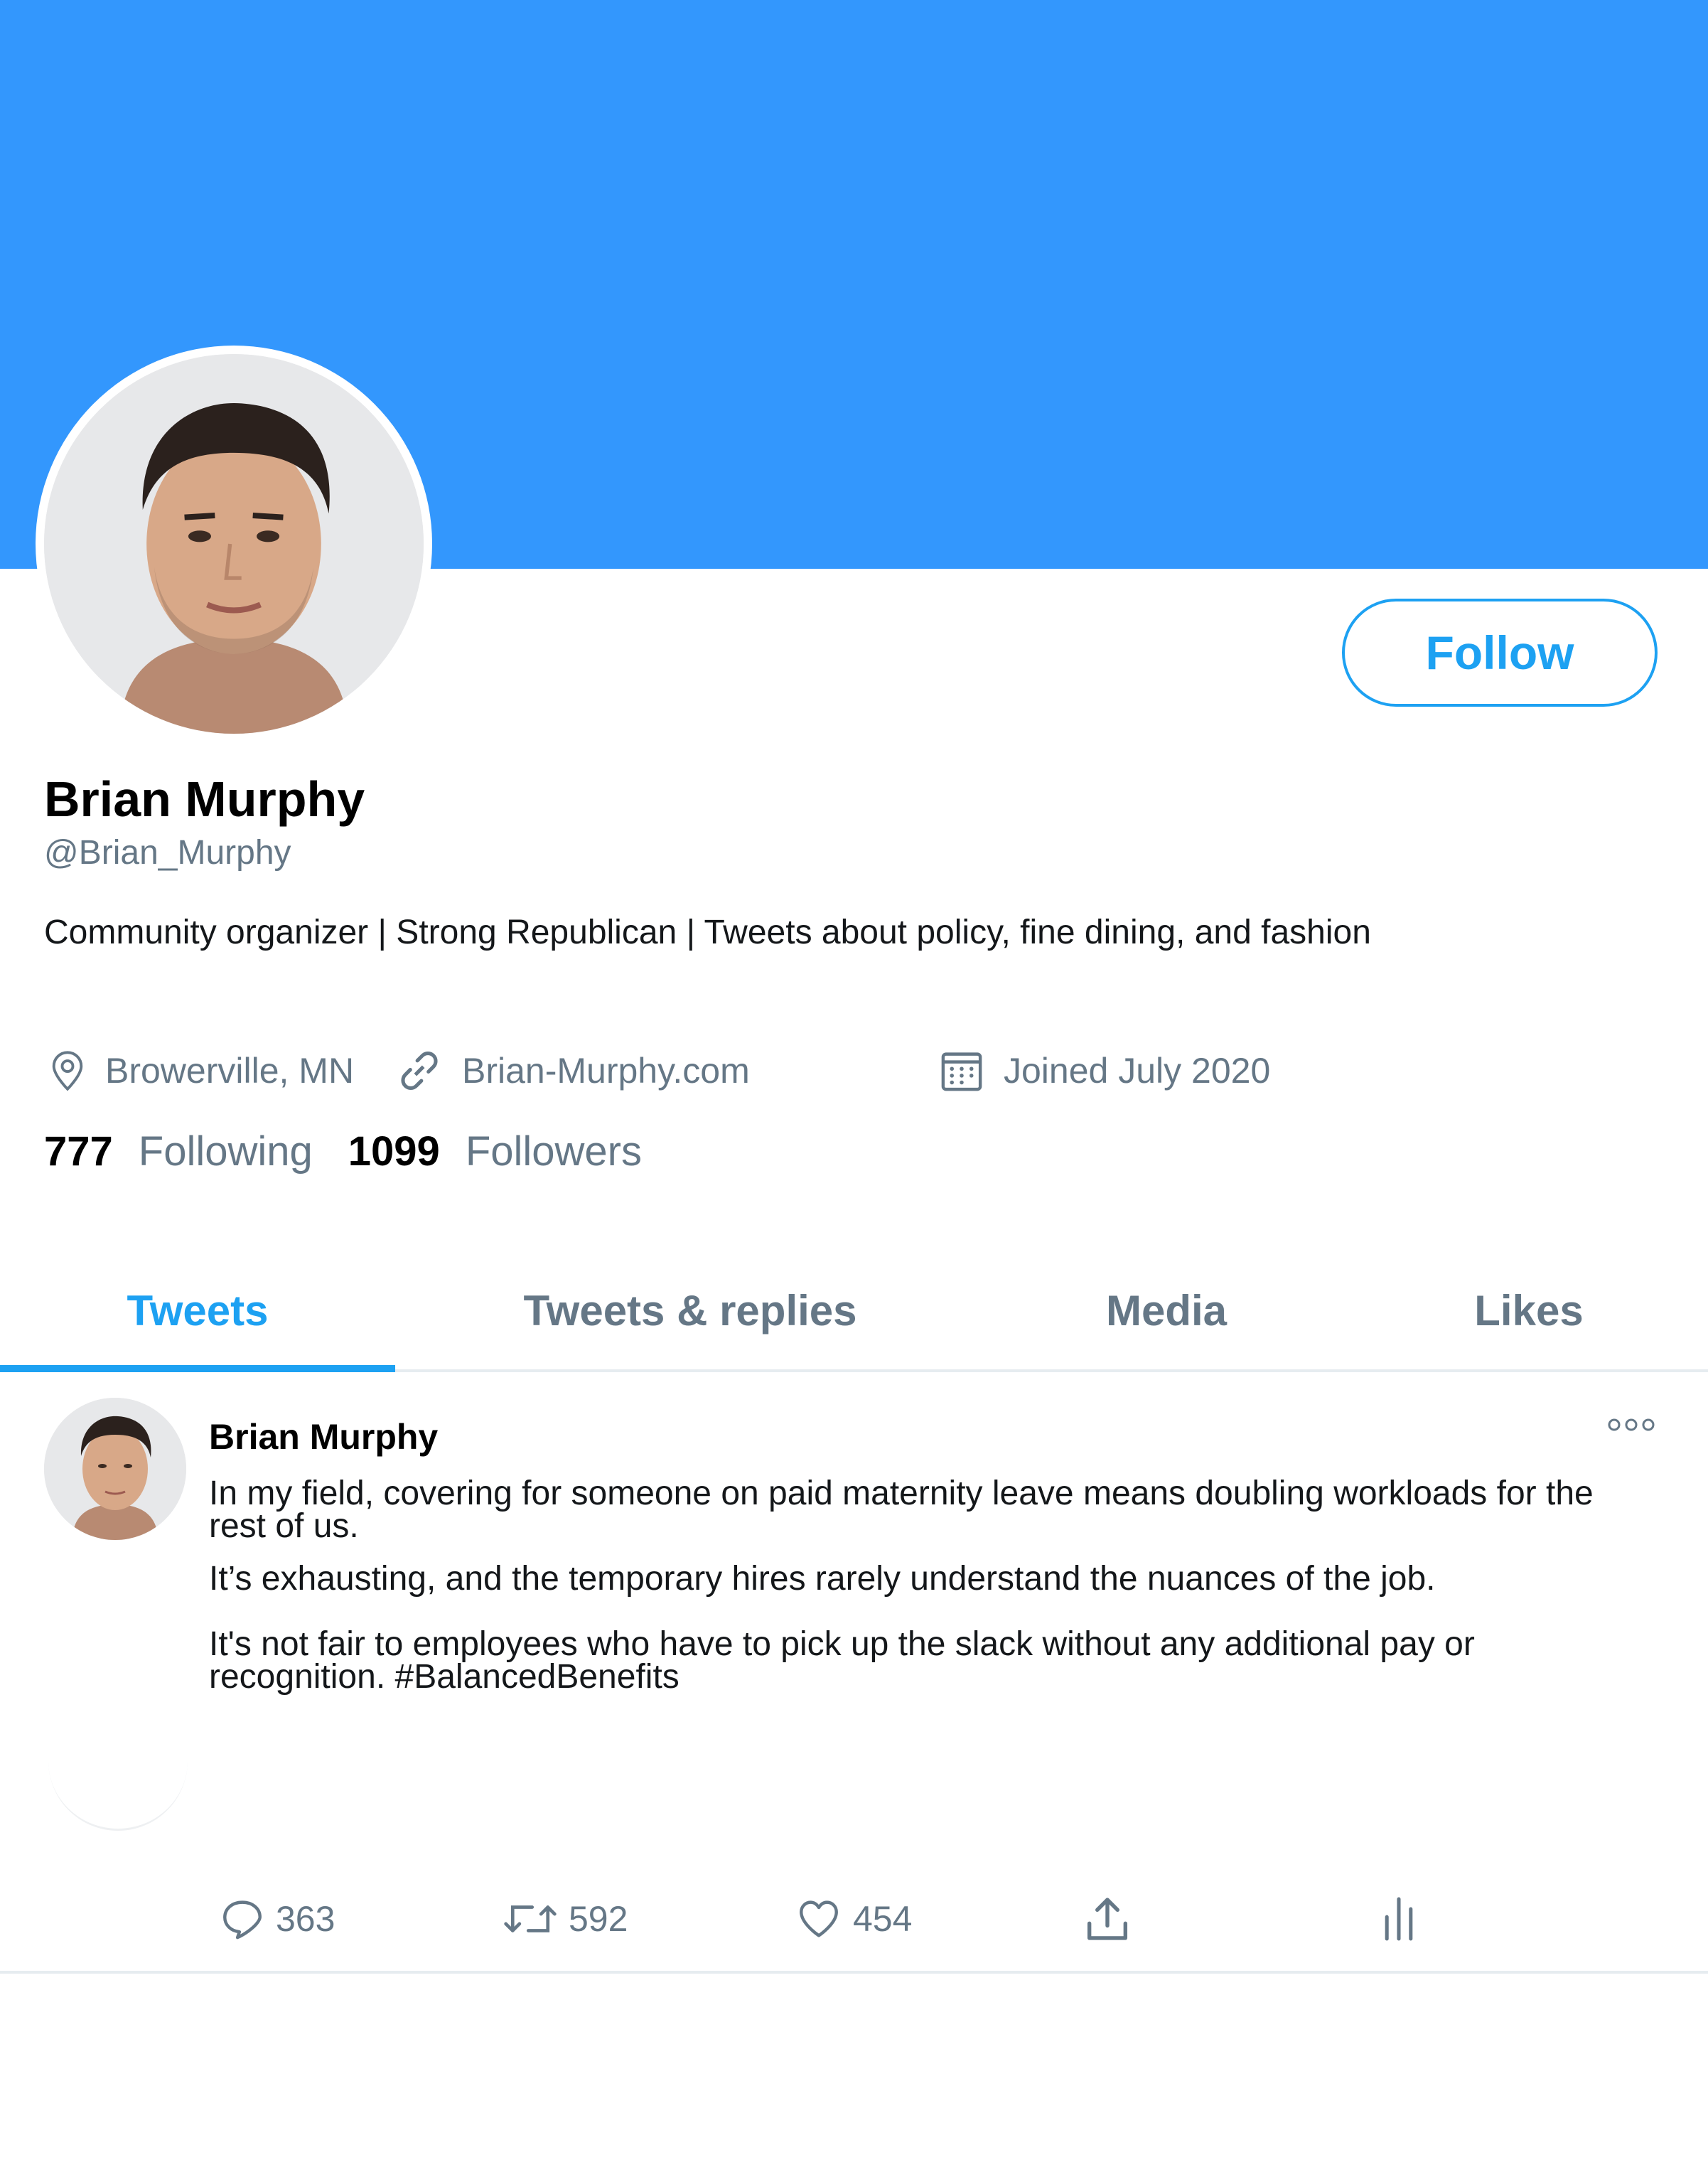 The image size is (1708, 2177). I want to click on profile-name: Brian Murphy, so click(204, 799).